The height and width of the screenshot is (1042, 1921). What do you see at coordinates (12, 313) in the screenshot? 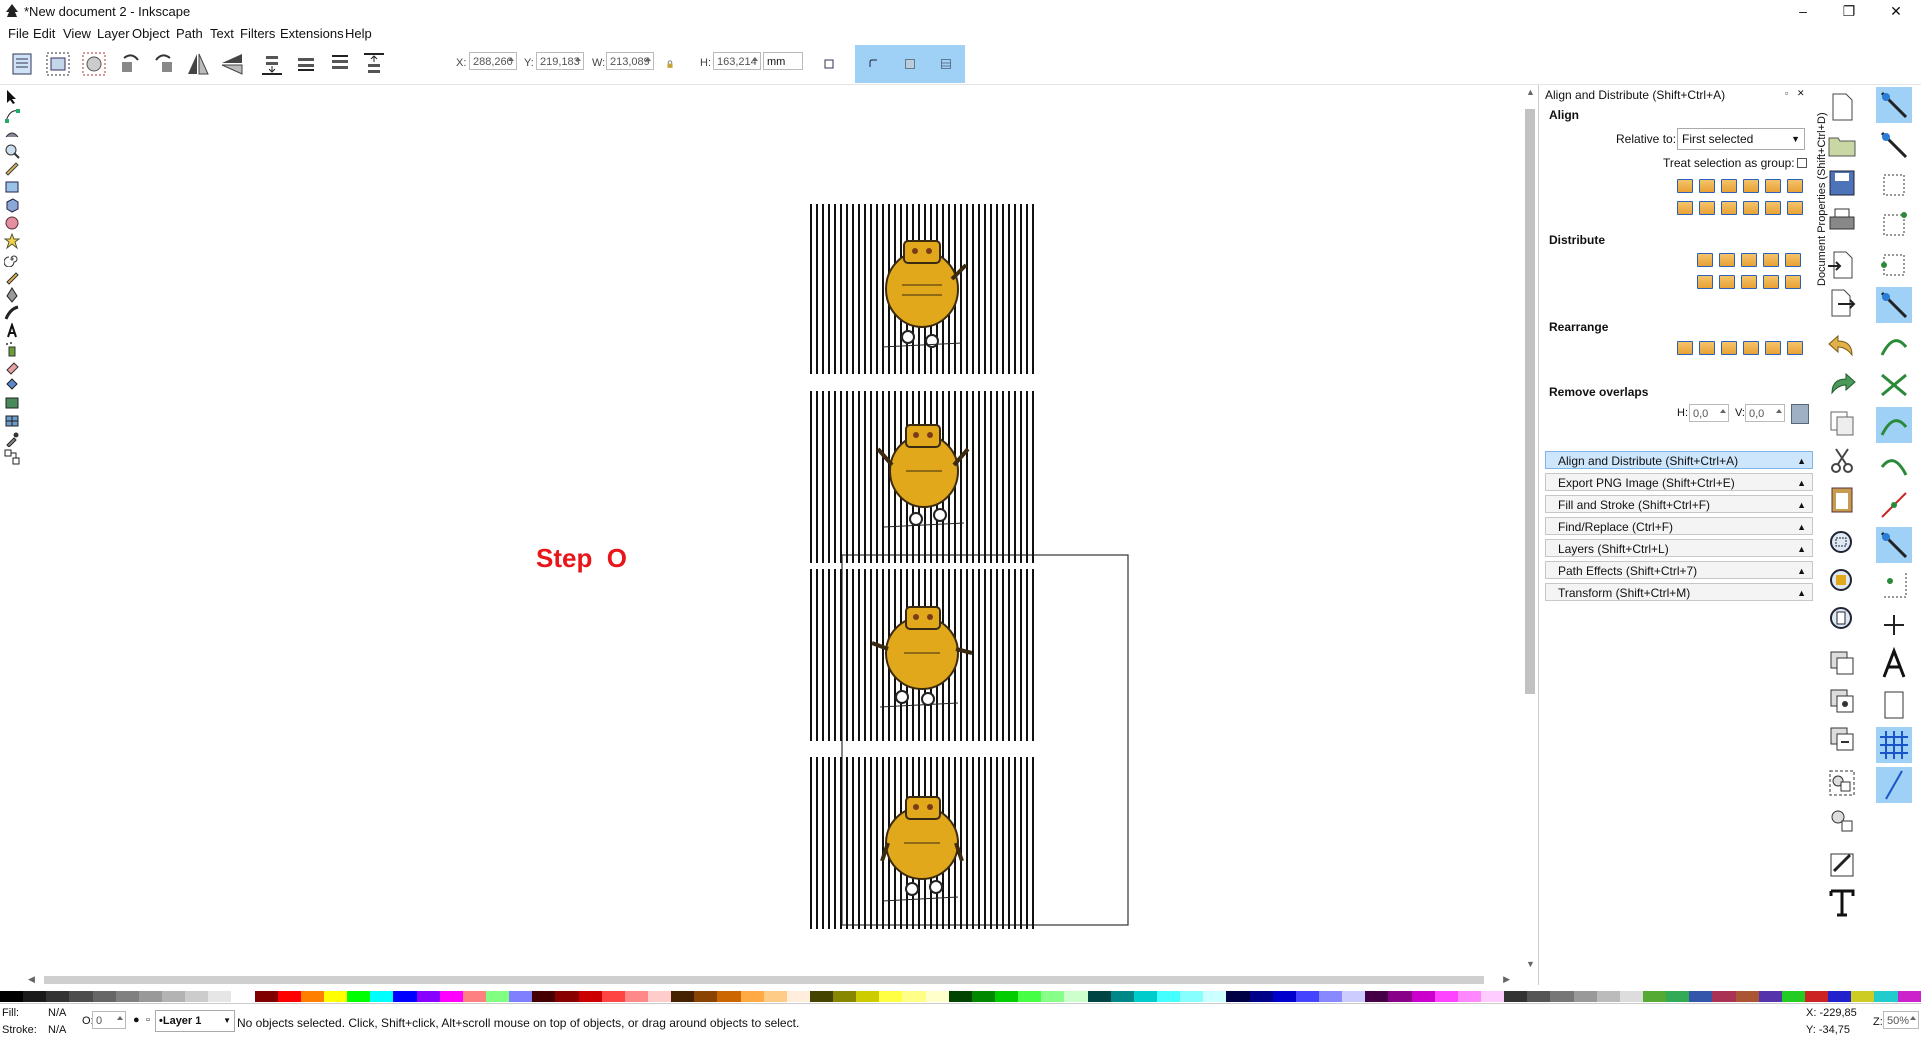
I see `calligraphy-tool-icon` at bounding box center [12, 313].